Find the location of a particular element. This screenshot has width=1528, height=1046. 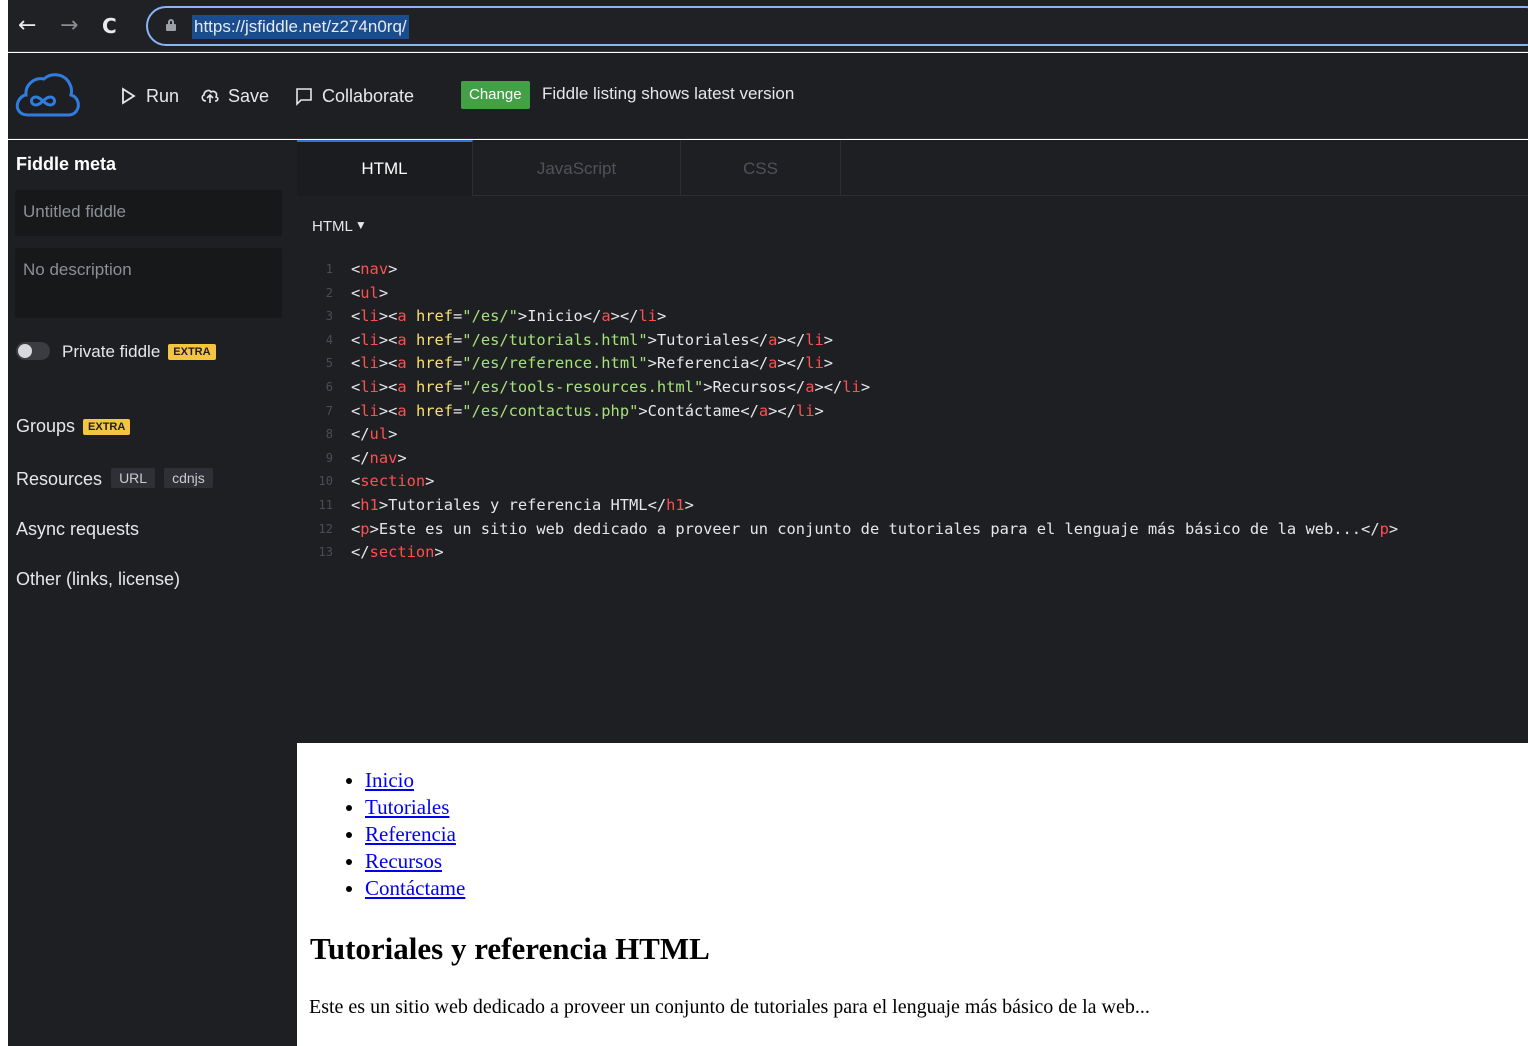

line-number: 2 is located at coordinates (329, 292).